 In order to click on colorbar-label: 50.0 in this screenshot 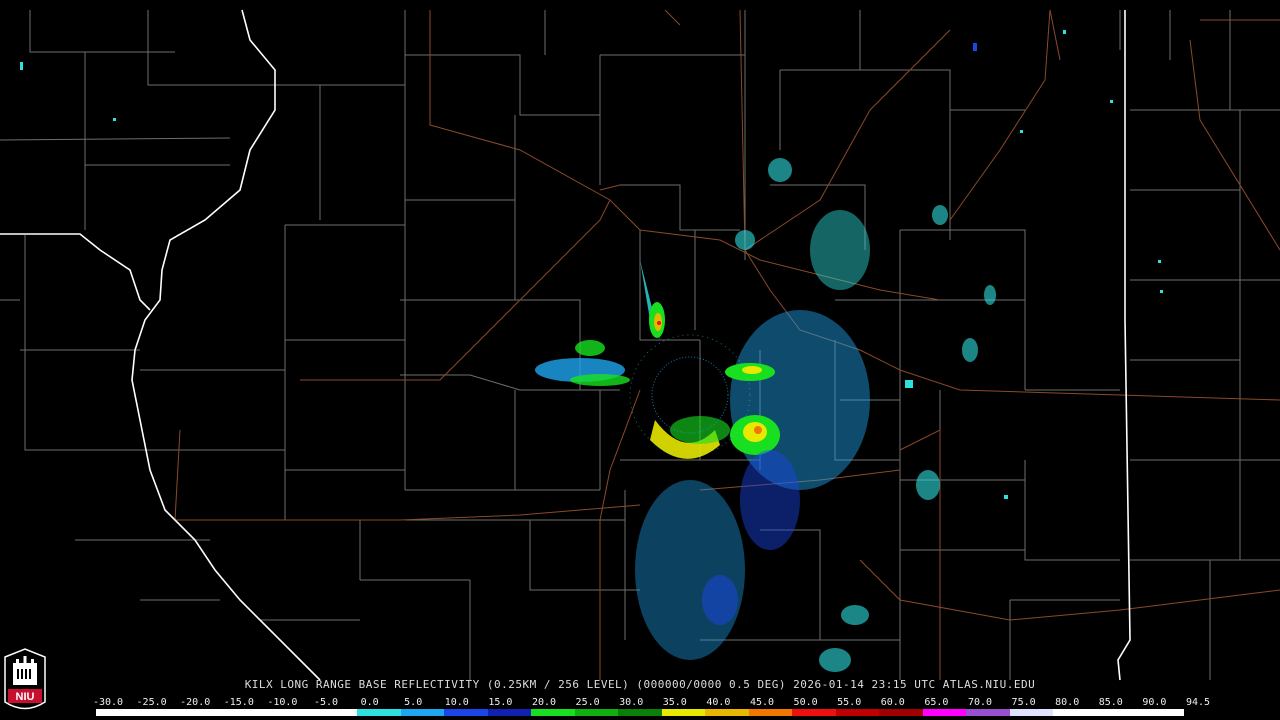, I will do `click(805, 702)`.